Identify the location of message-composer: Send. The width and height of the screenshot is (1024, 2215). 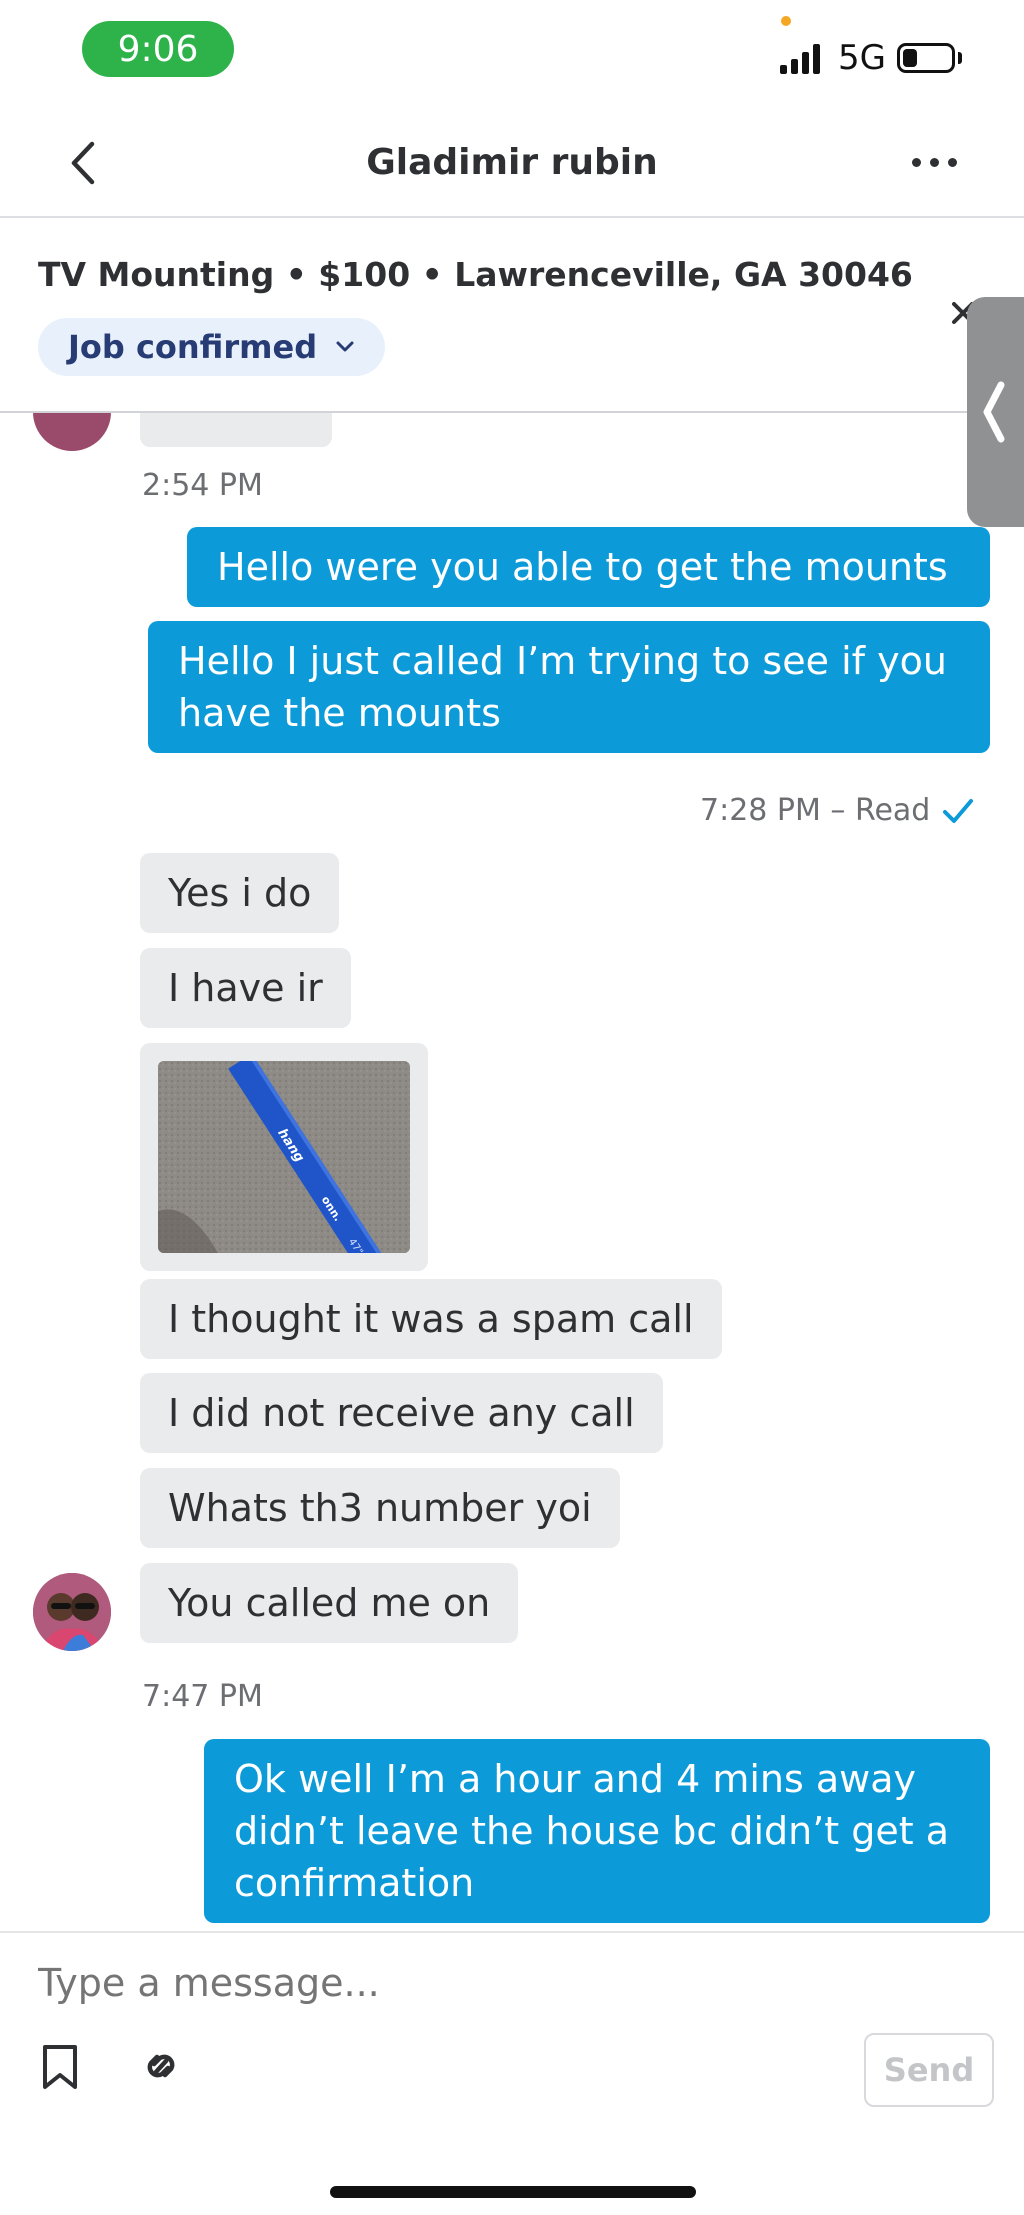
(512, 2073).